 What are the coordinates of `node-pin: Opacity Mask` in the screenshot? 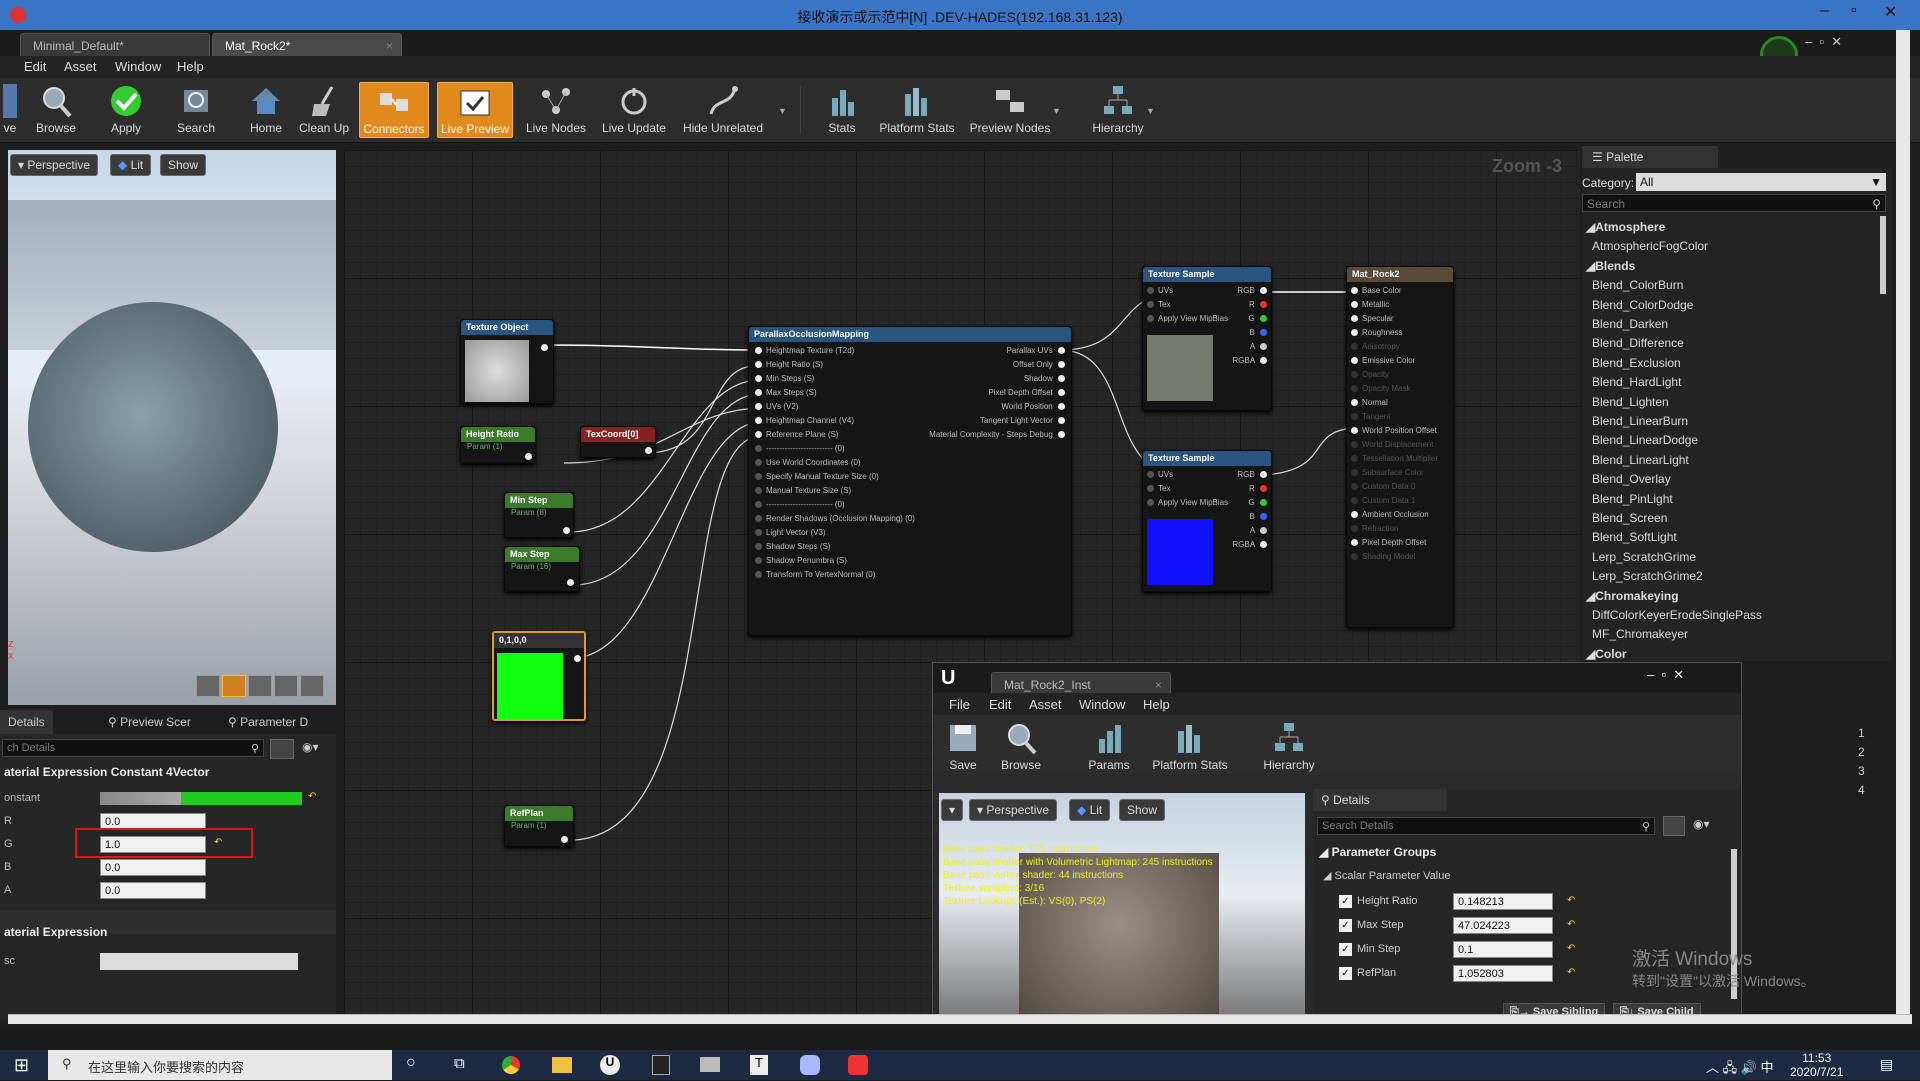 It's located at (1380, 388).